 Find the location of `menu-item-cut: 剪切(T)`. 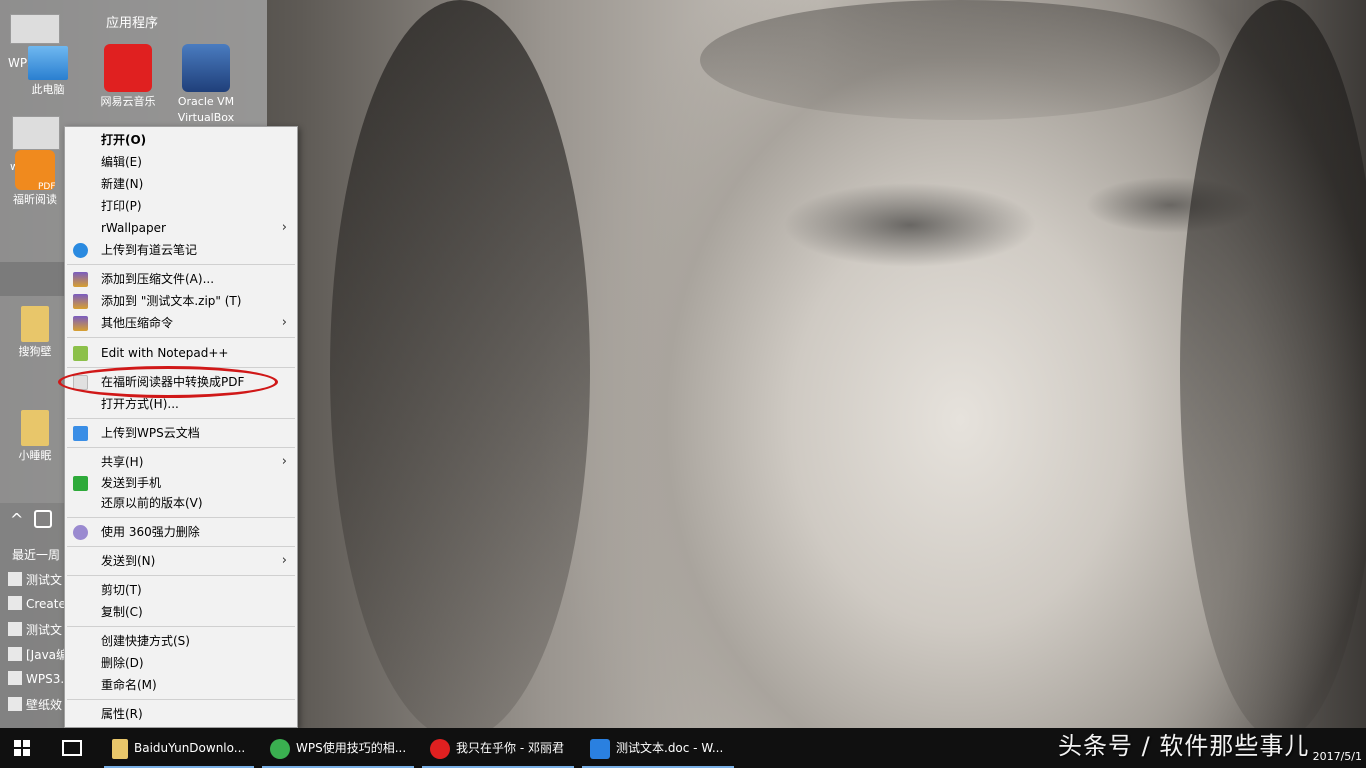

menu-item-cut: 剪切(T) is located at coordinates (181, 590).